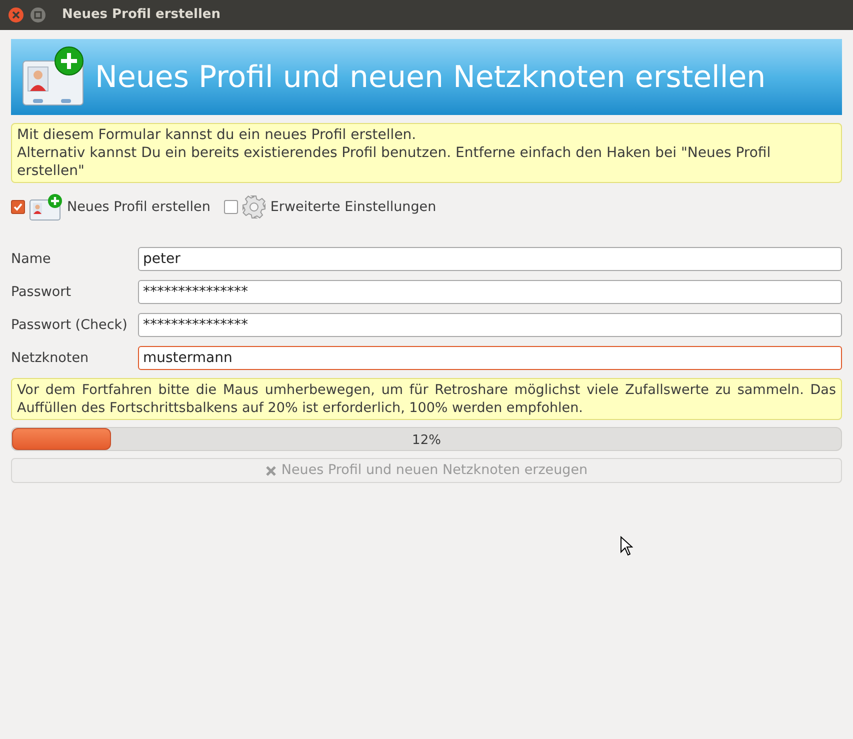 The height and width of the screenshot is (739, 853). I want to click on progress-reading: 12%, so click(426, 441).